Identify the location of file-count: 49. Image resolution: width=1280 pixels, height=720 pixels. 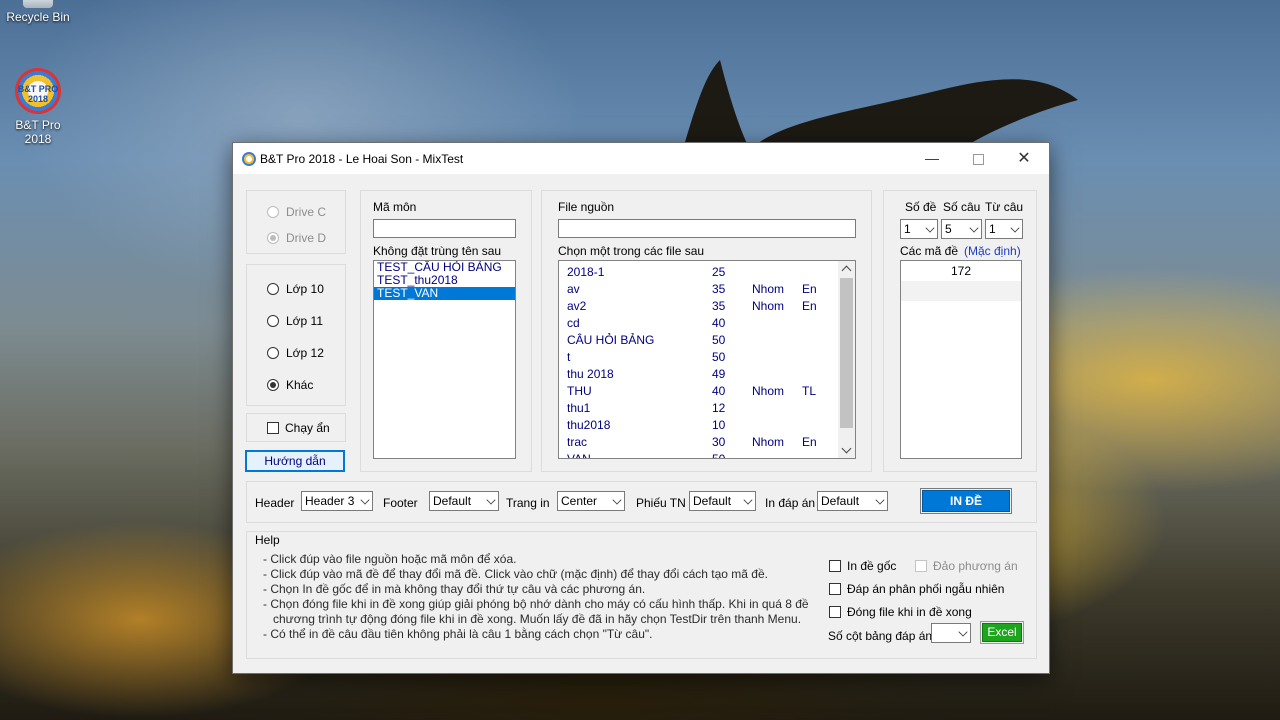
(719, 374).